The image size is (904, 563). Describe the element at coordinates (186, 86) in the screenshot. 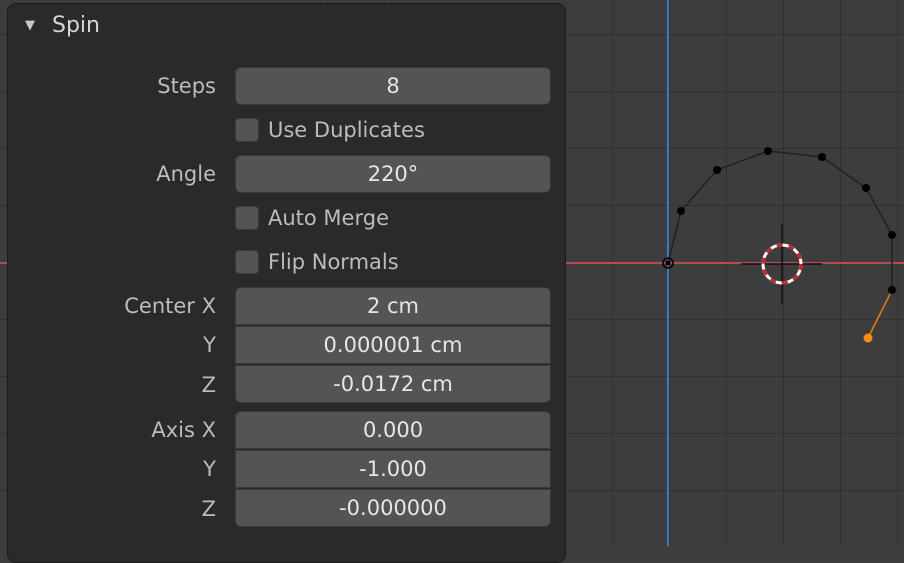

I see `steps-label: Steps` at that location.